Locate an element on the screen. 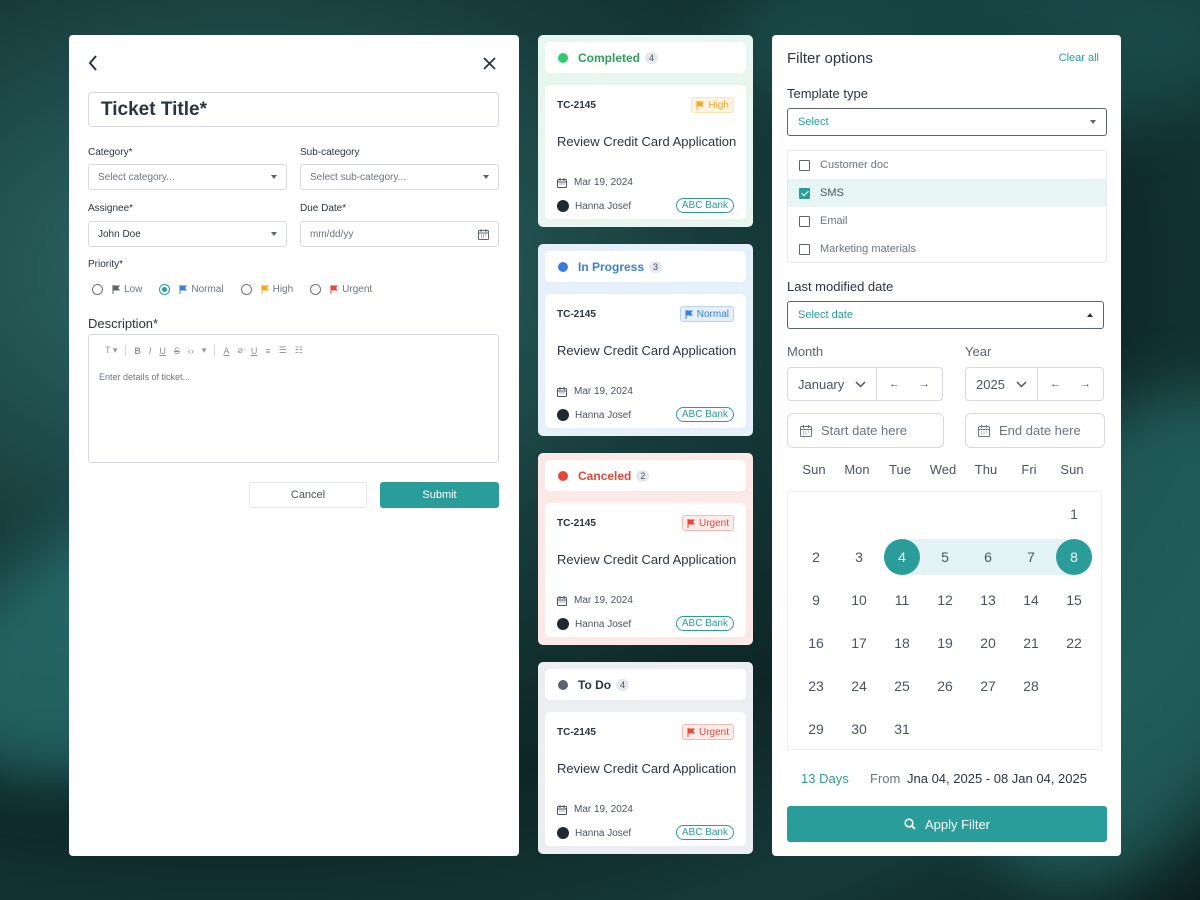  calendar-day: 19 is located at coordinates (945, 643).